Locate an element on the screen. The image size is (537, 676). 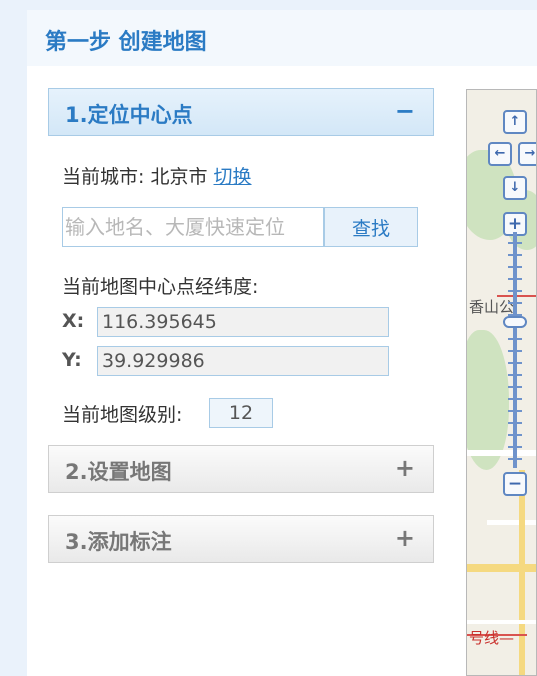
city-label: 当前城市: is located at coordinates (103, 177).